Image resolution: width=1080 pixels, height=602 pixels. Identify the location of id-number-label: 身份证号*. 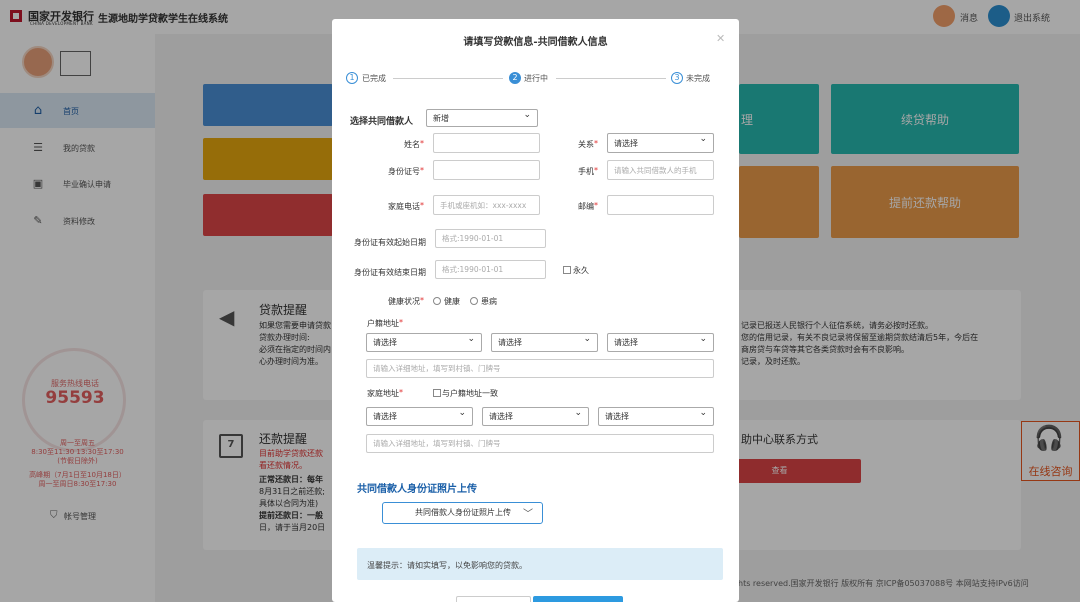
(406, 171).